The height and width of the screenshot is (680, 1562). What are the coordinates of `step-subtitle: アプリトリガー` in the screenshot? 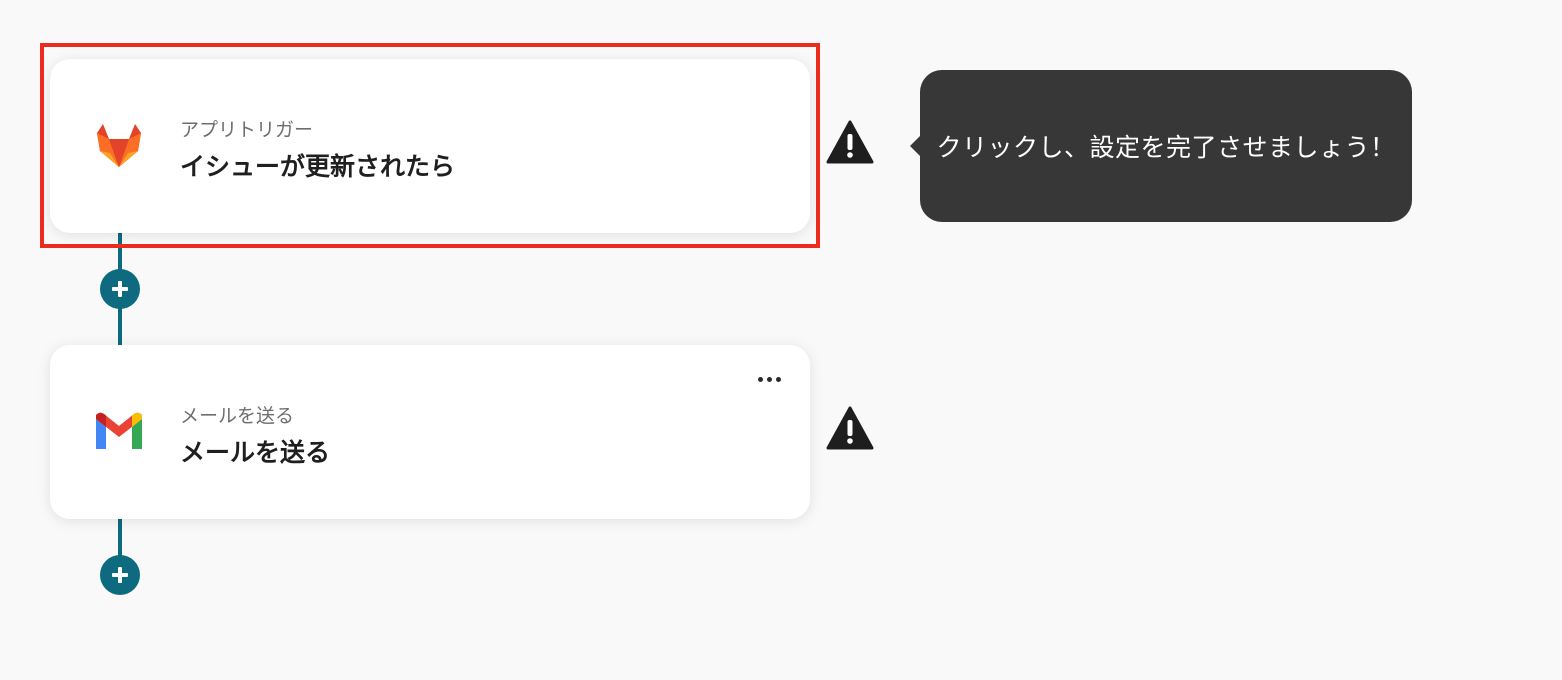 It's located at (247, 130).